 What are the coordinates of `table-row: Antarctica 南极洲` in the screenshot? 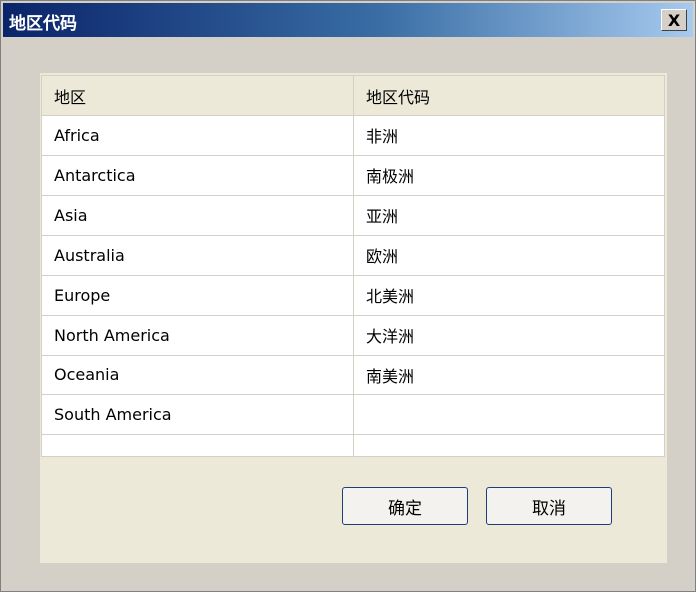 It's located at (353, 175).